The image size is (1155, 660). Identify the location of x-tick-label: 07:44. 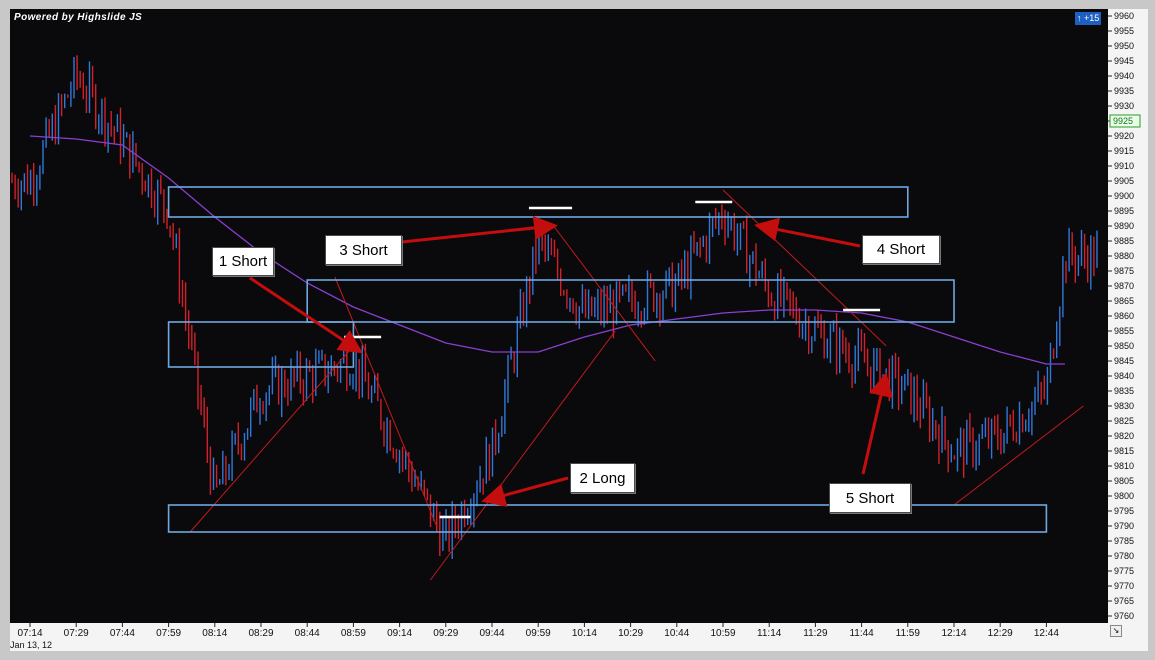
(122, 633).